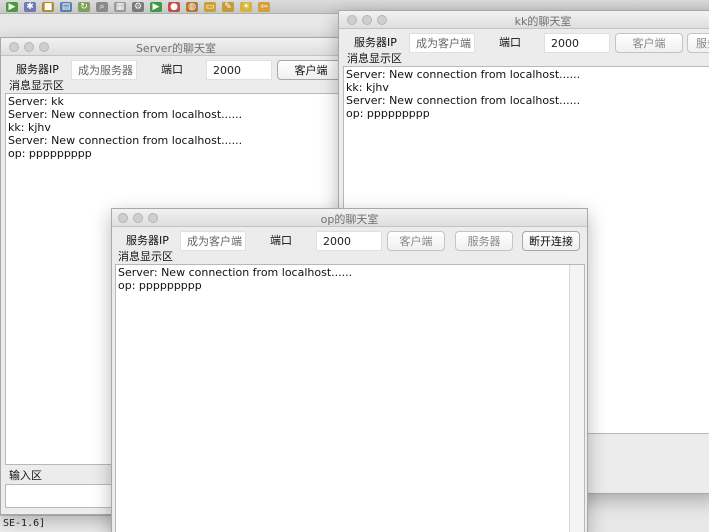 Image resolution: width=709 pixels, height=532 pixels. Describe the element at coordinates (484, 241) in the screenshot. I see `server-button: 服务器` at that location.